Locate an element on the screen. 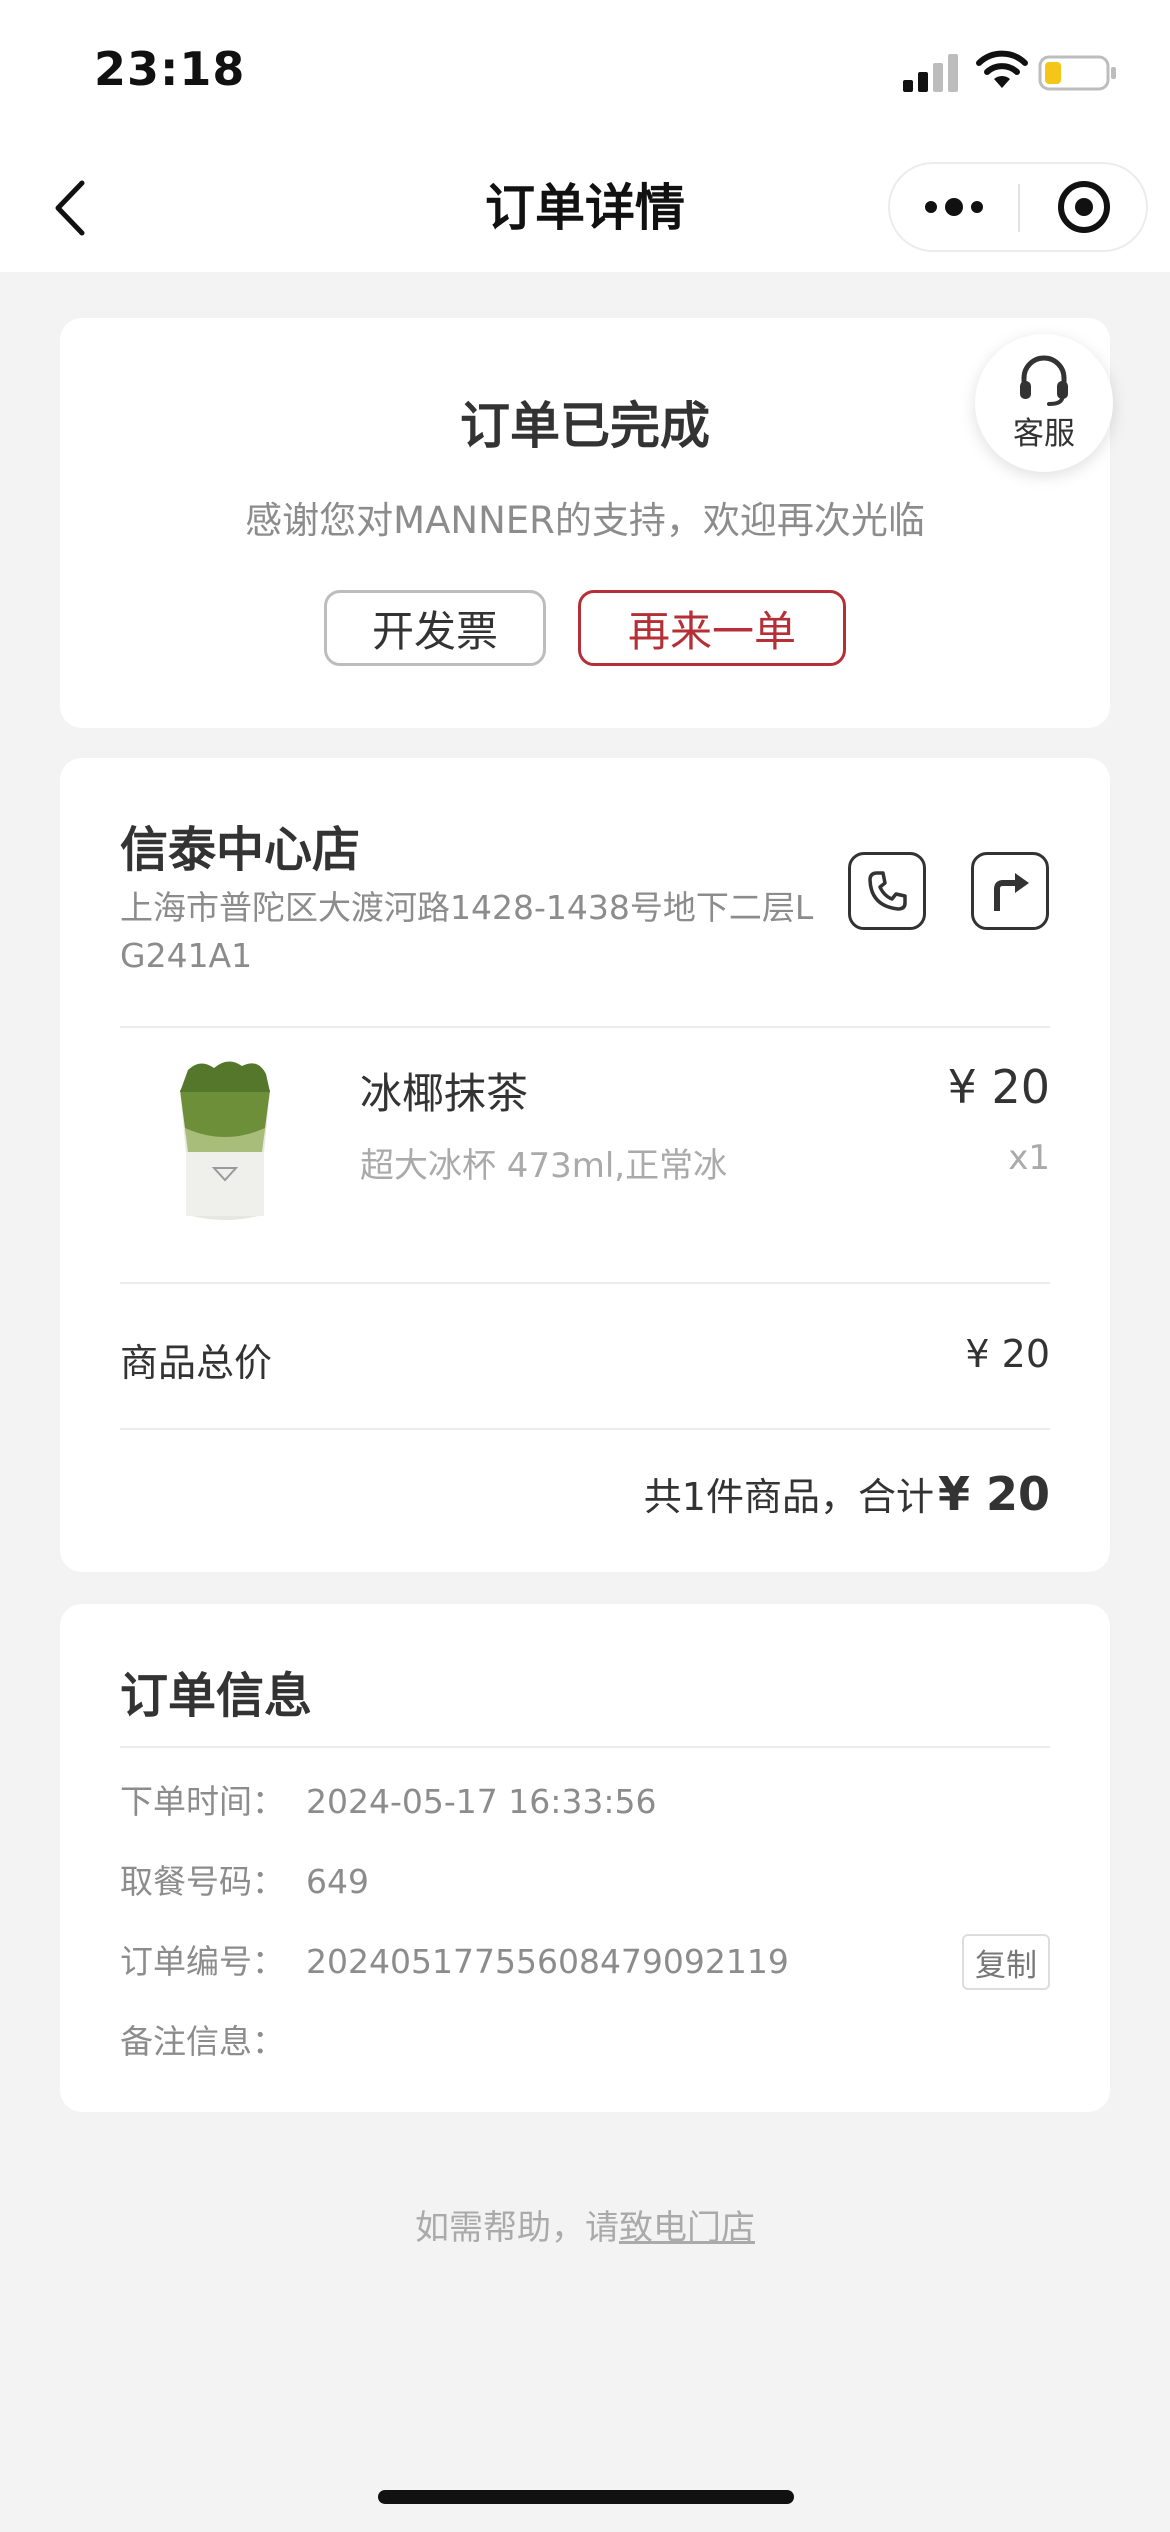 This screenshot has height=2532, width=1170. product-spec: 超大冰杯 473ml,正常冰 is located at coordinates (544, 1166).